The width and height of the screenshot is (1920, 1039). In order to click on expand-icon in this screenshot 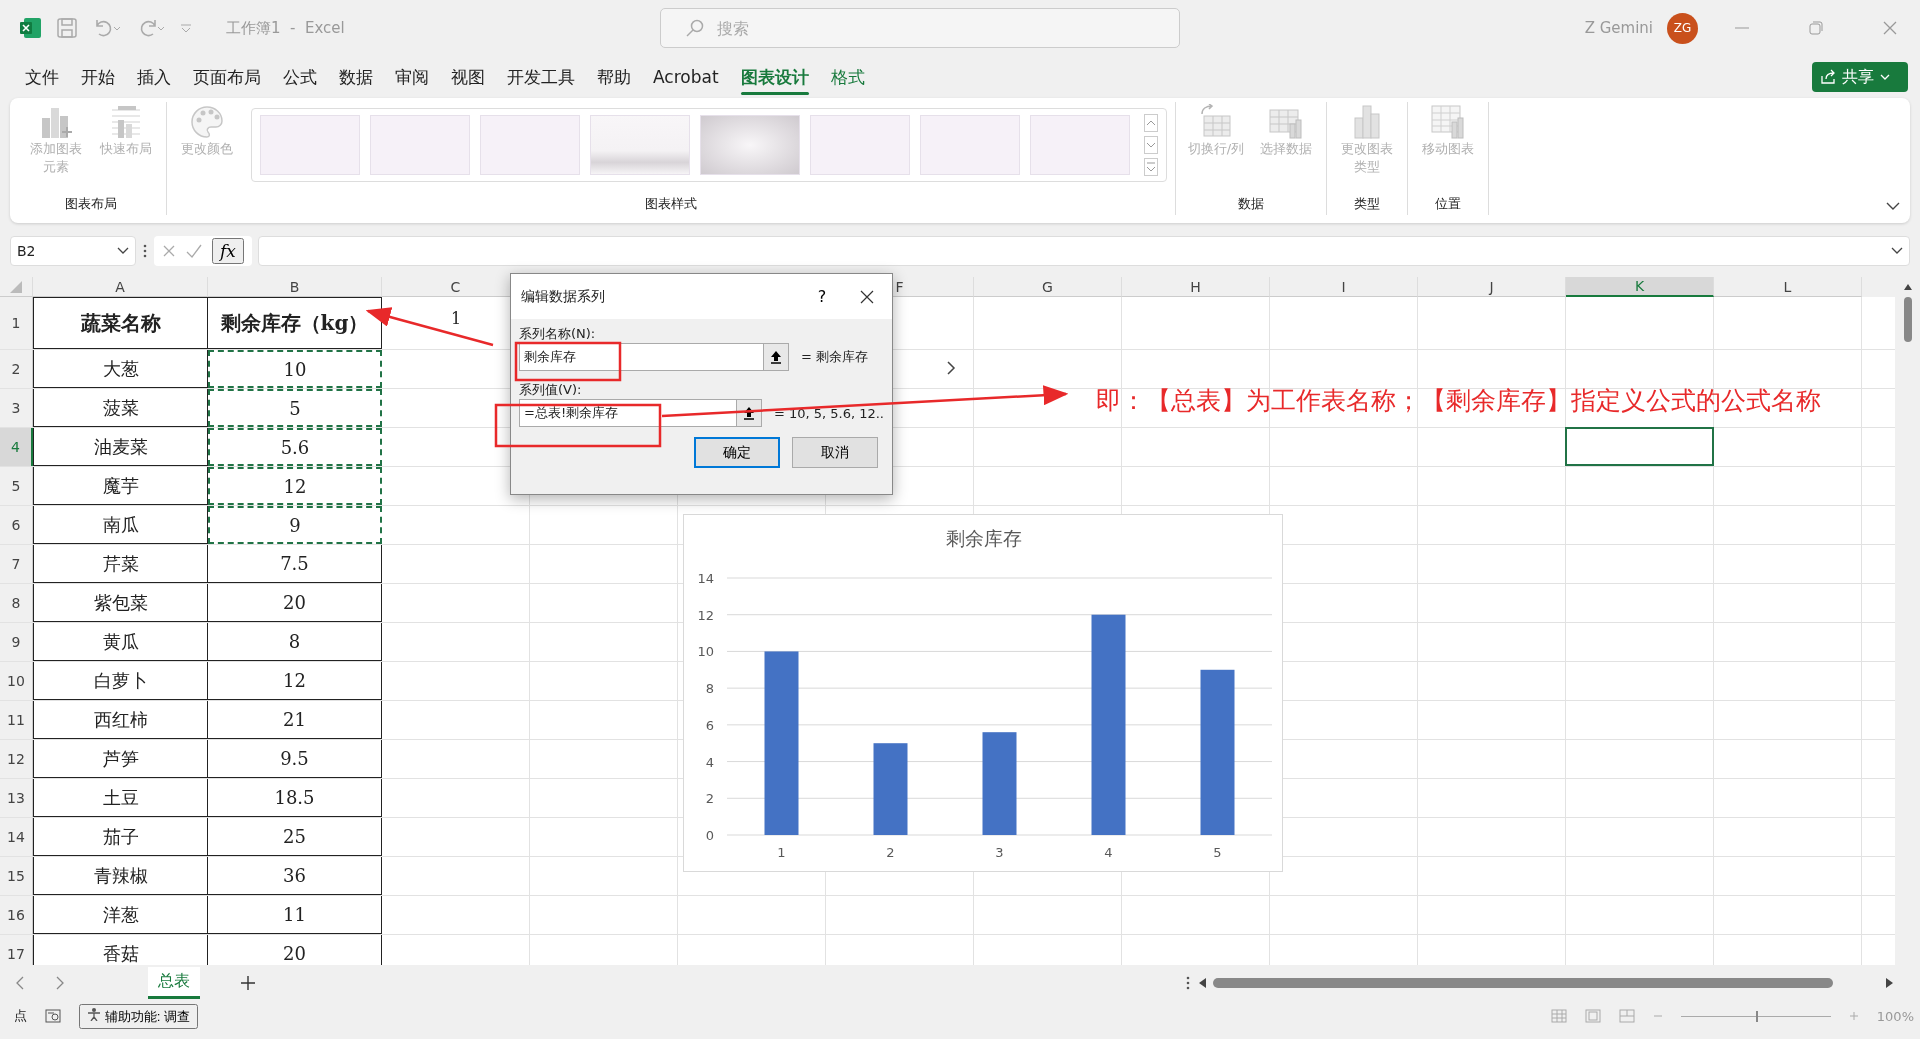, I will do `click(1897, 251)`.